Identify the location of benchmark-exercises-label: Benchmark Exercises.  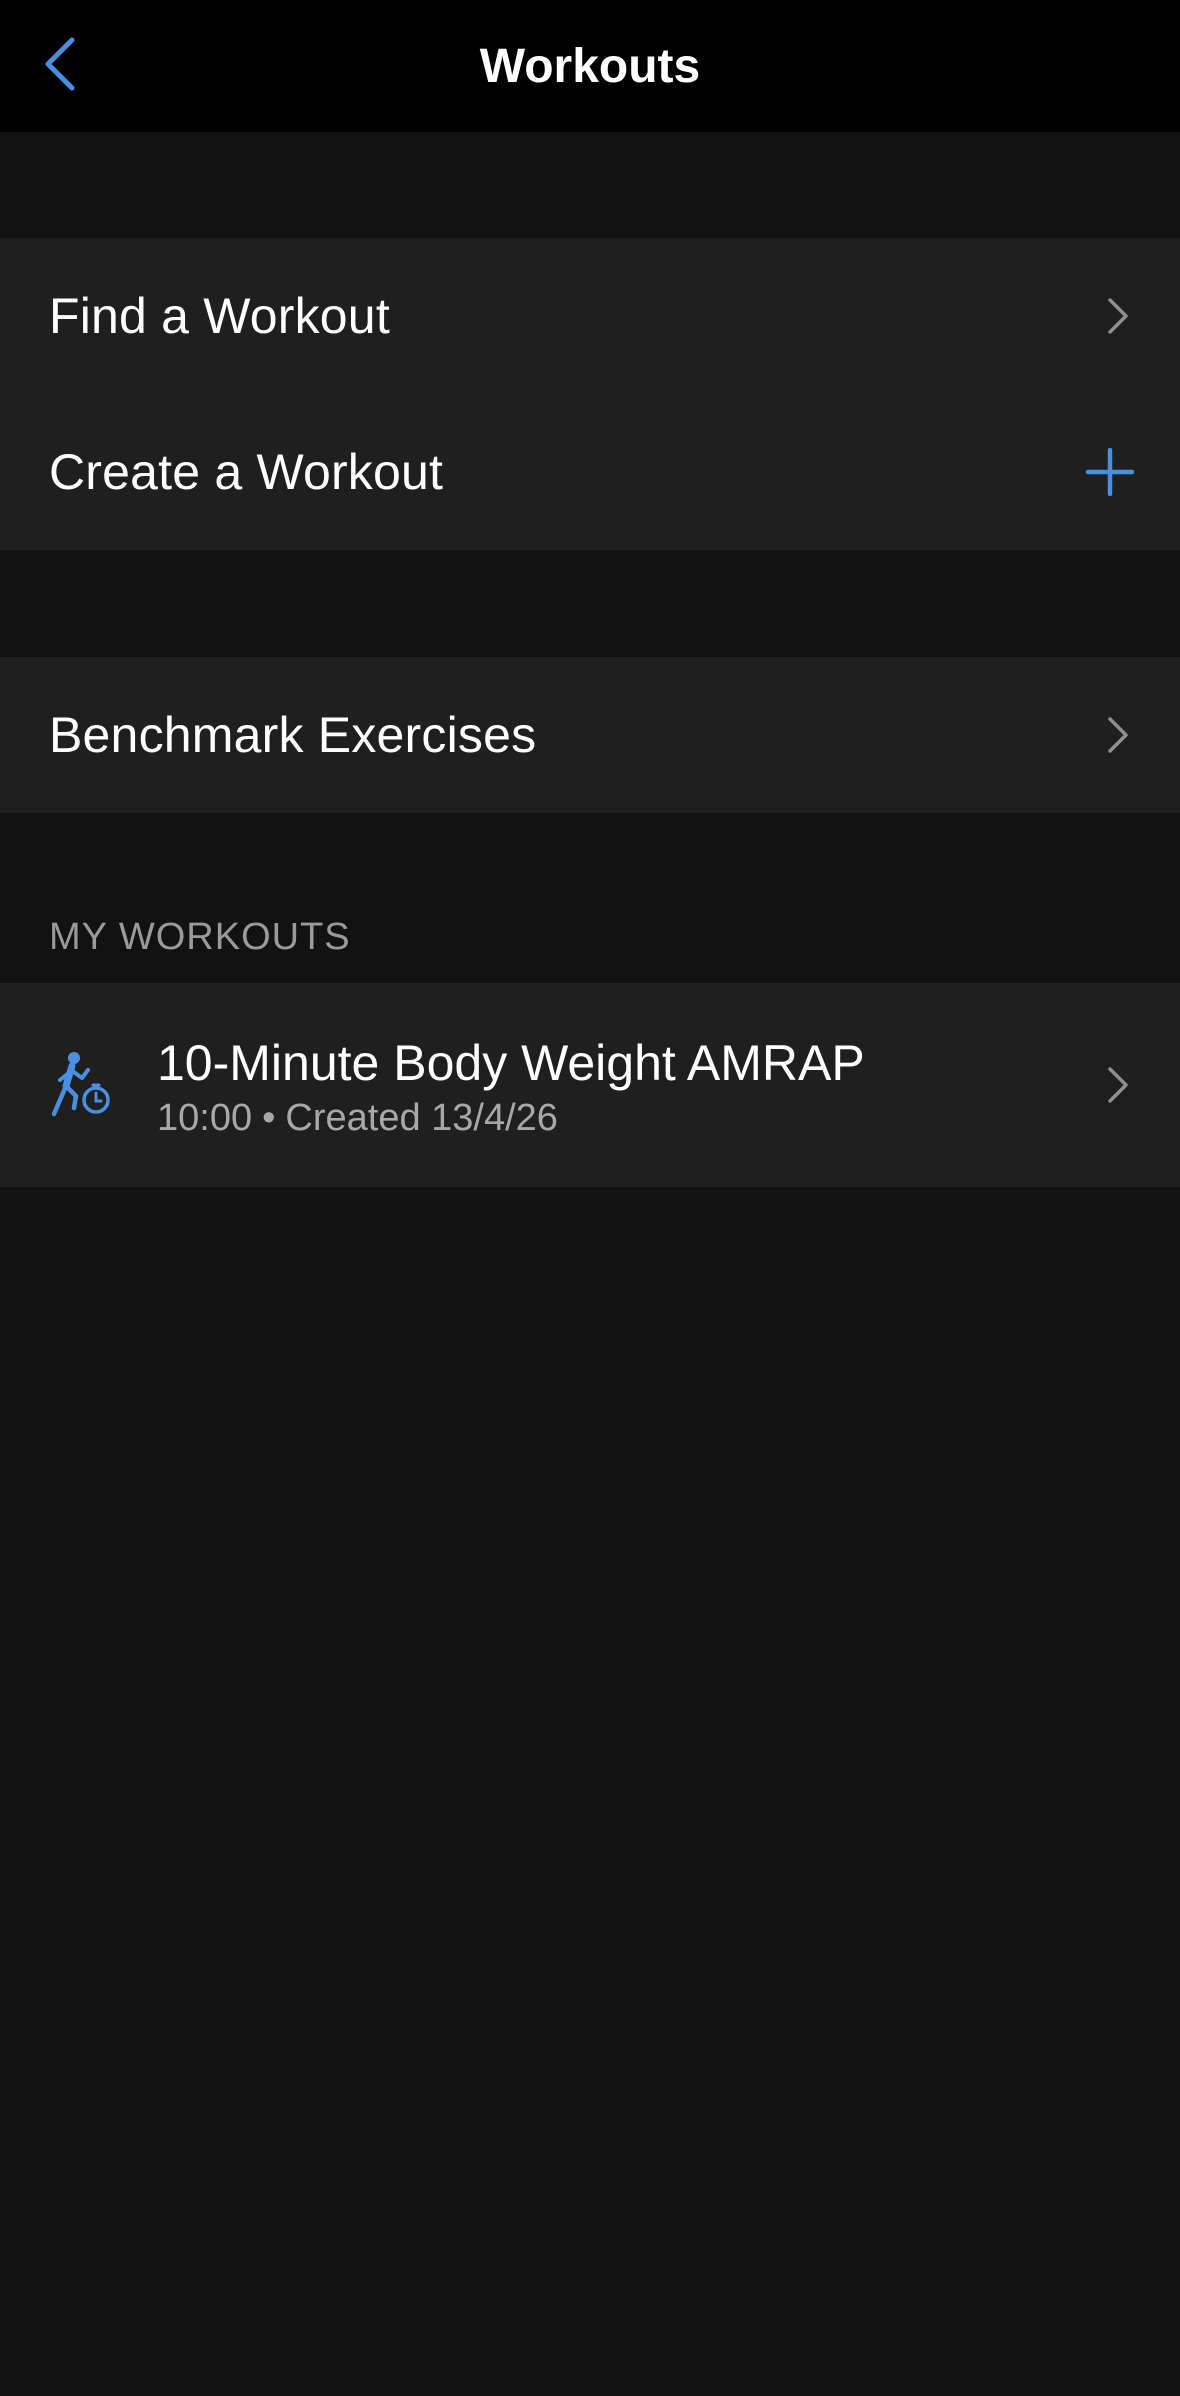
(293, 735).